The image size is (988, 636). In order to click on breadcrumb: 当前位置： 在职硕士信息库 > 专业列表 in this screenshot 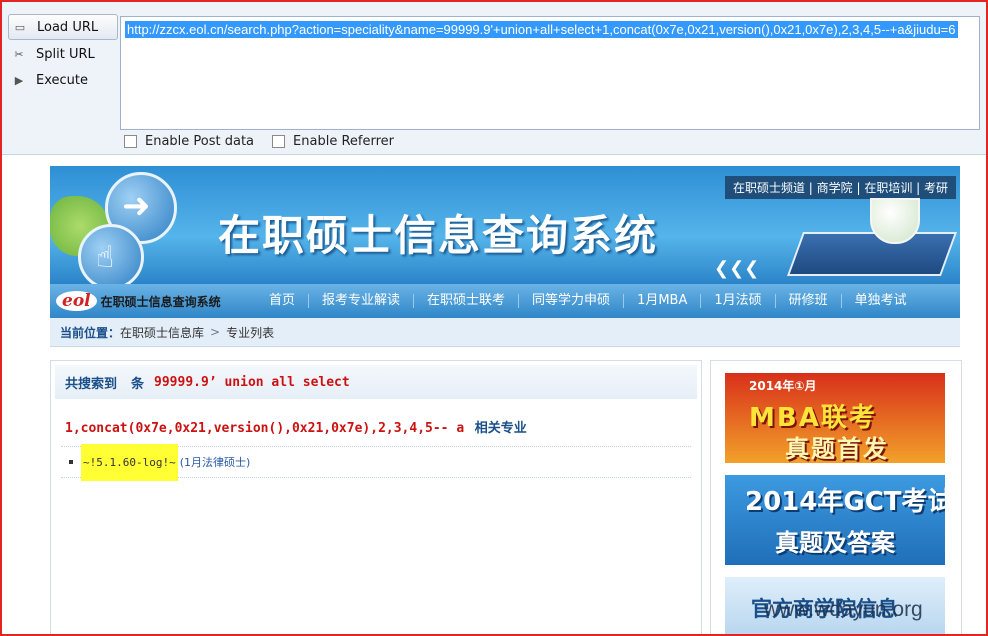, I will do `click(505, 332)`.